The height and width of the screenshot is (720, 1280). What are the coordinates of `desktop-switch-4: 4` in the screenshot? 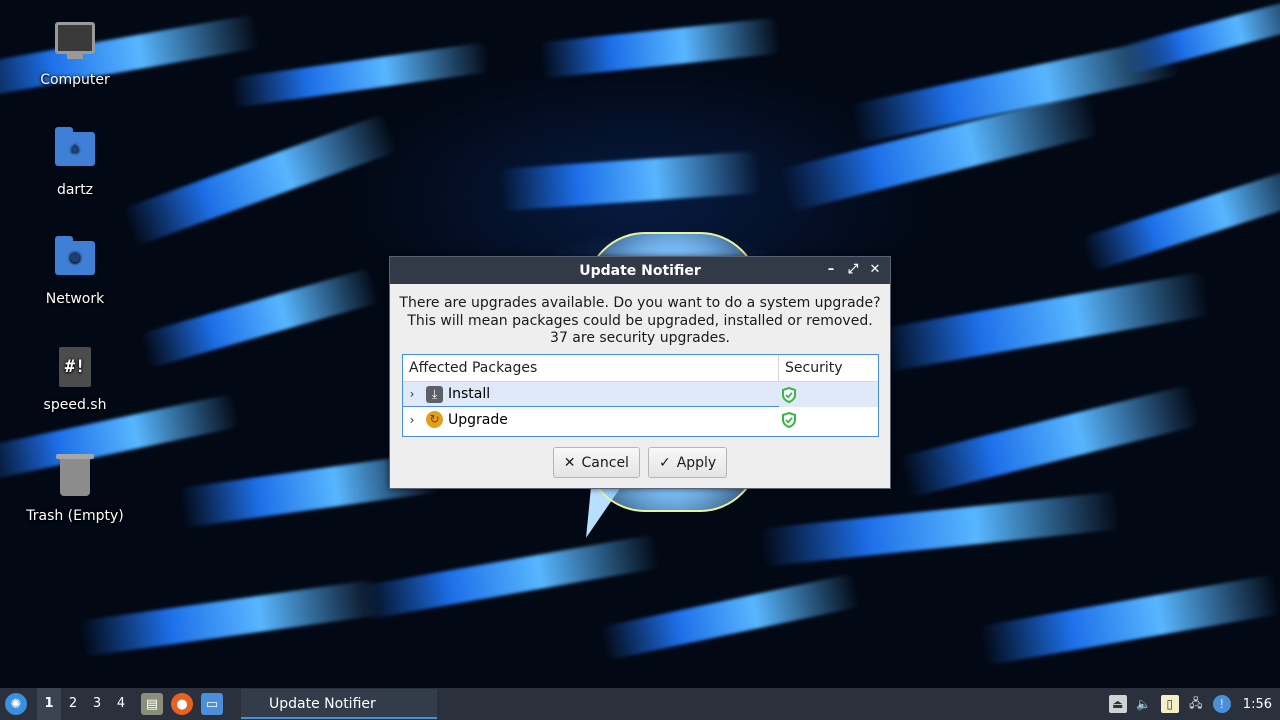 It's located at (121, 704).